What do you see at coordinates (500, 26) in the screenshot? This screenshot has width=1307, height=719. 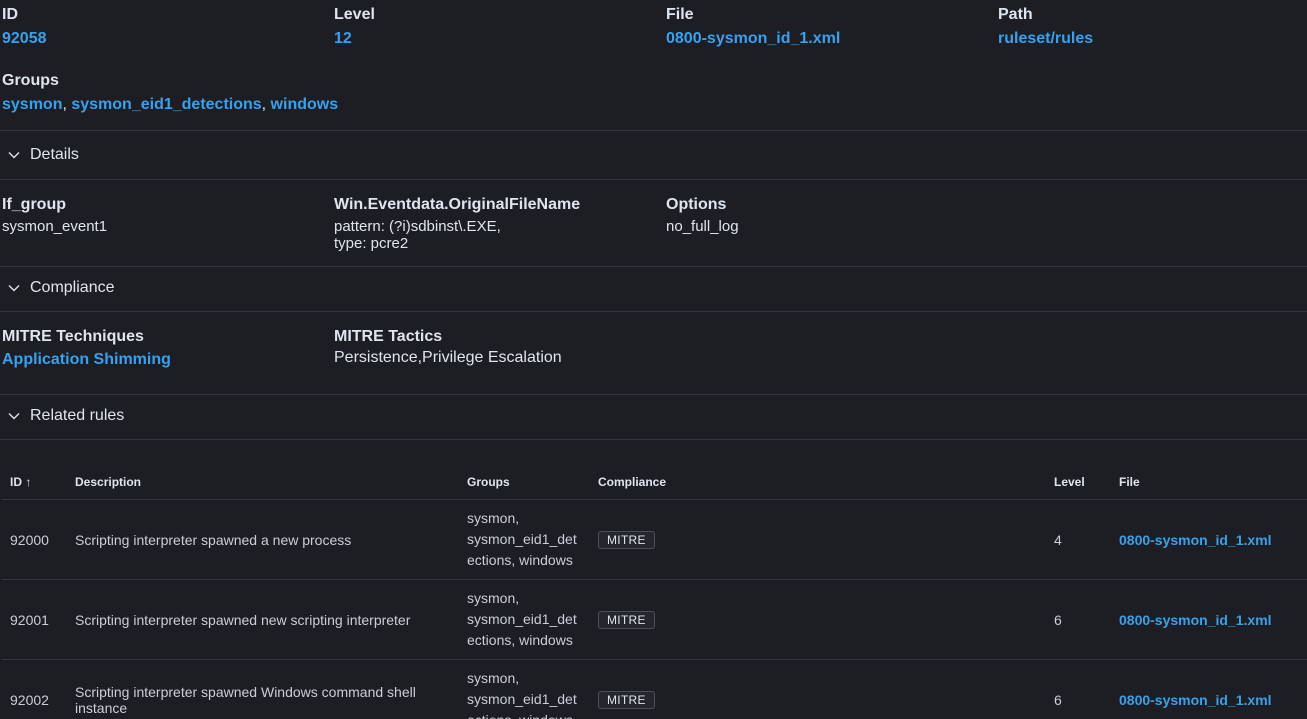 I see `level-field: Level 12` at bounding box center [500, 26].